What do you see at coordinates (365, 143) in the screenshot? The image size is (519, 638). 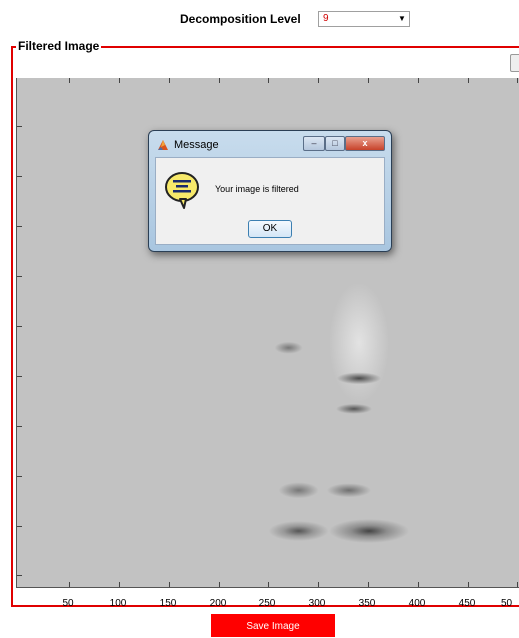 I see `close-button: x` at bounding box center [365, 143].